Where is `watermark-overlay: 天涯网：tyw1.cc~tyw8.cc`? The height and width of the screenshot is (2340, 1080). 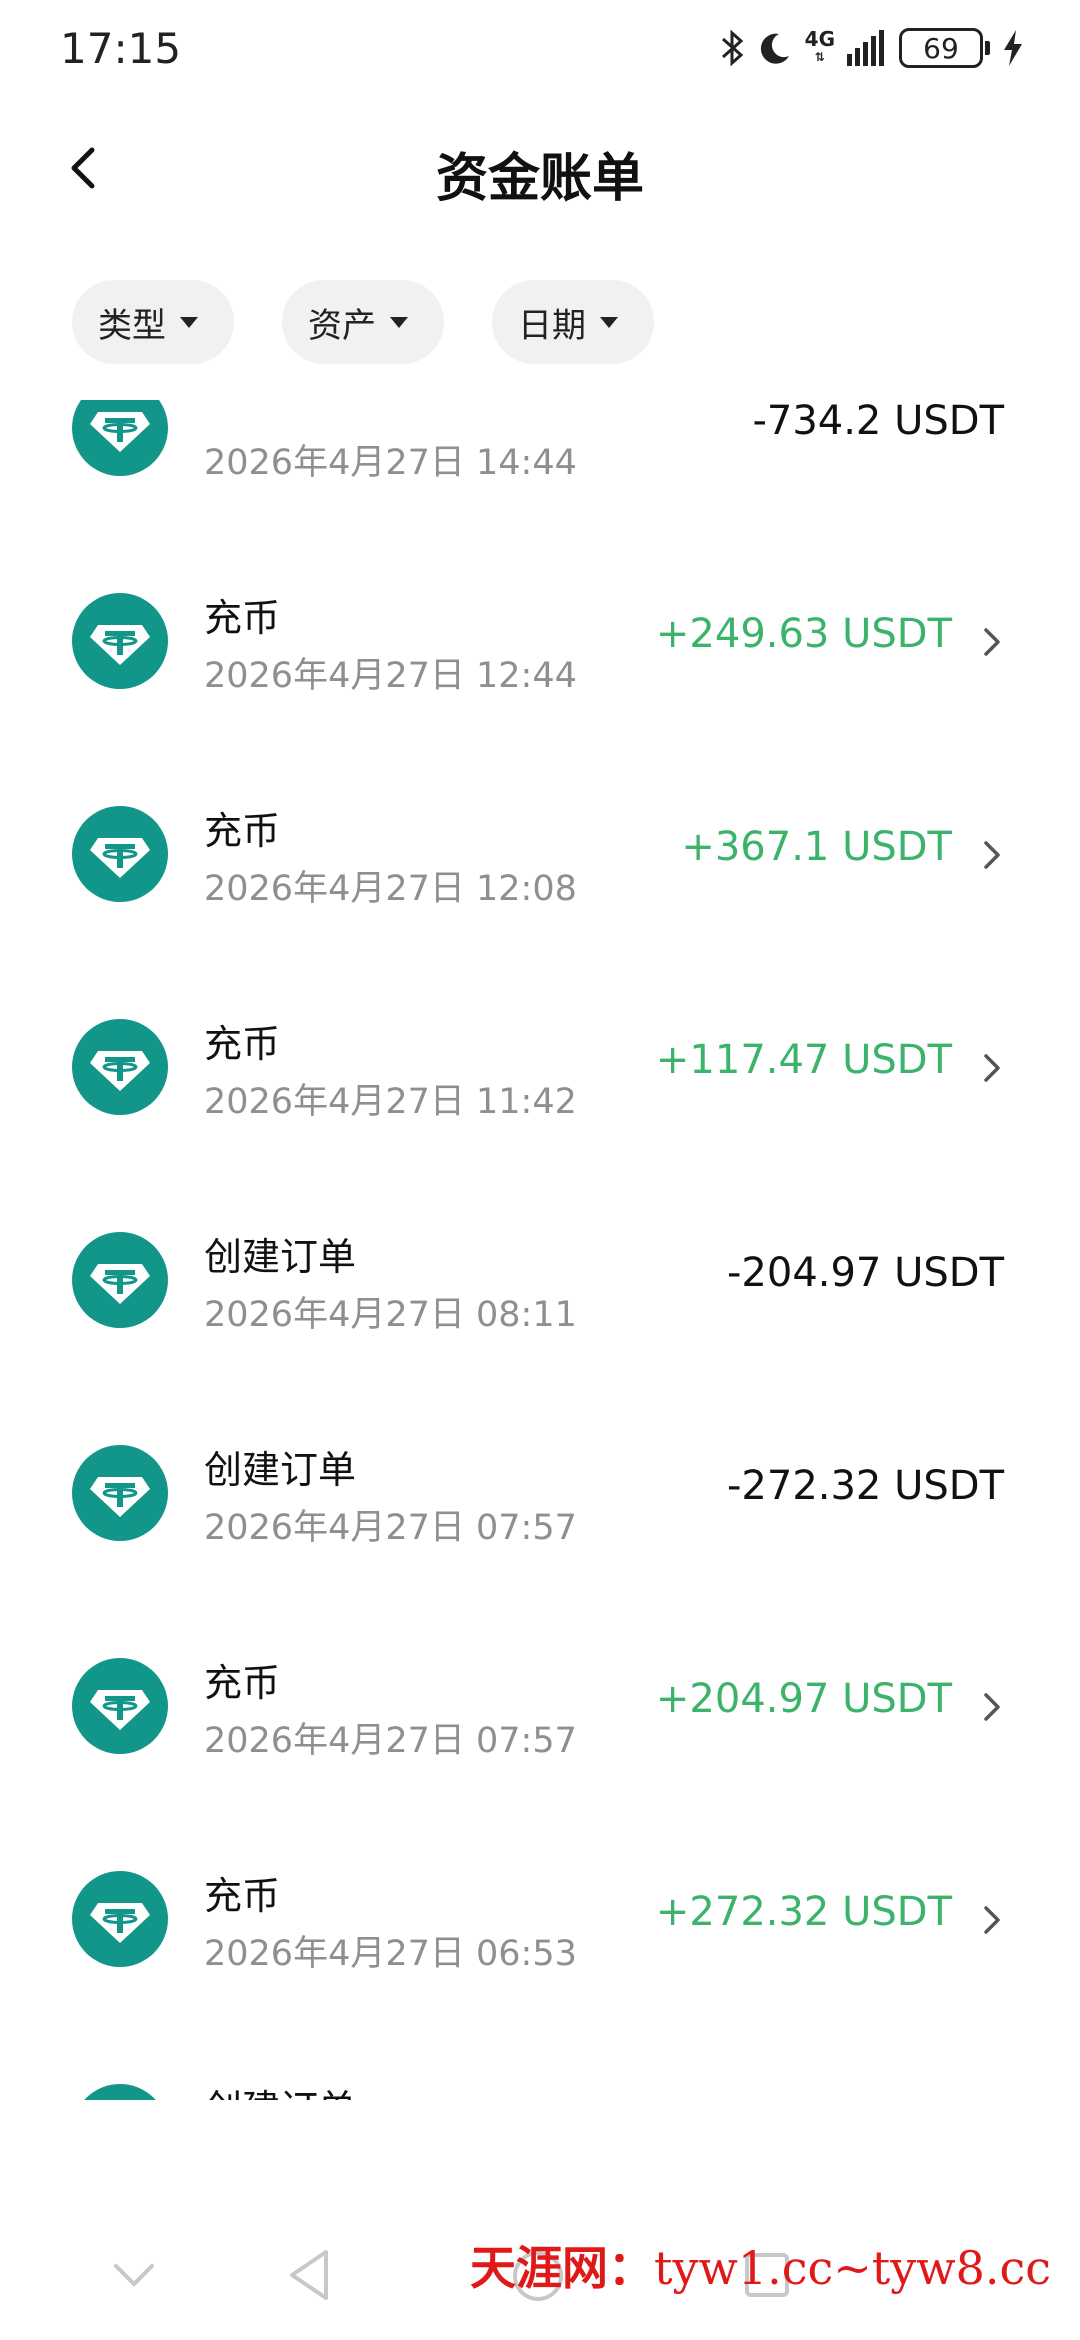 watermark-overlay: 天涯网：tyw1.cc~tyw8.cc is located at coordinates (760, 2265).